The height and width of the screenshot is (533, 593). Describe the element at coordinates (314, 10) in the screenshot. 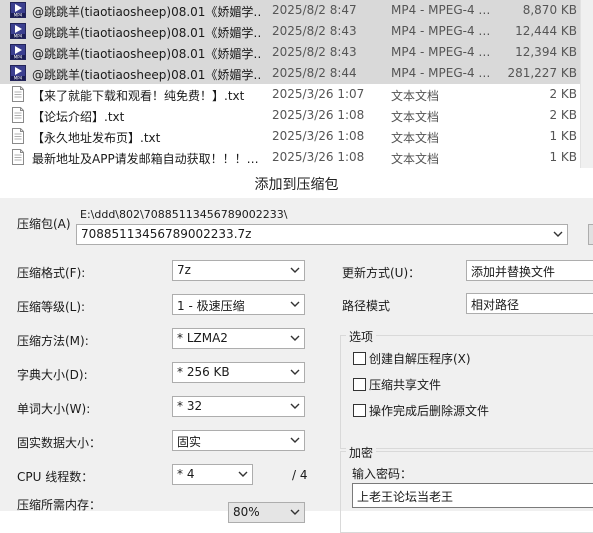

I see `file-date: 2025/8/2 8:47` at that location.